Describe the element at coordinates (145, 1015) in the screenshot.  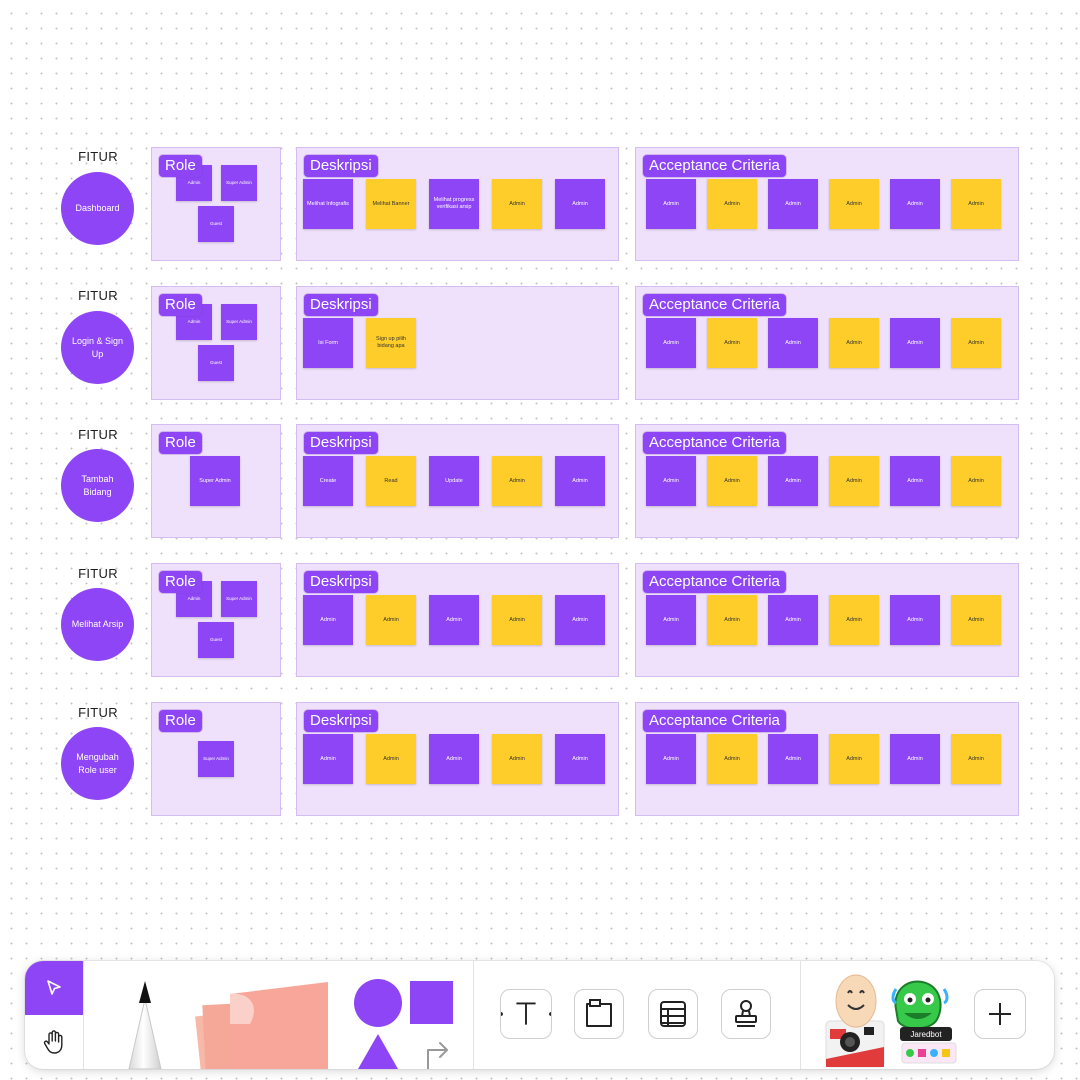
I see `pen-tool` at that location.